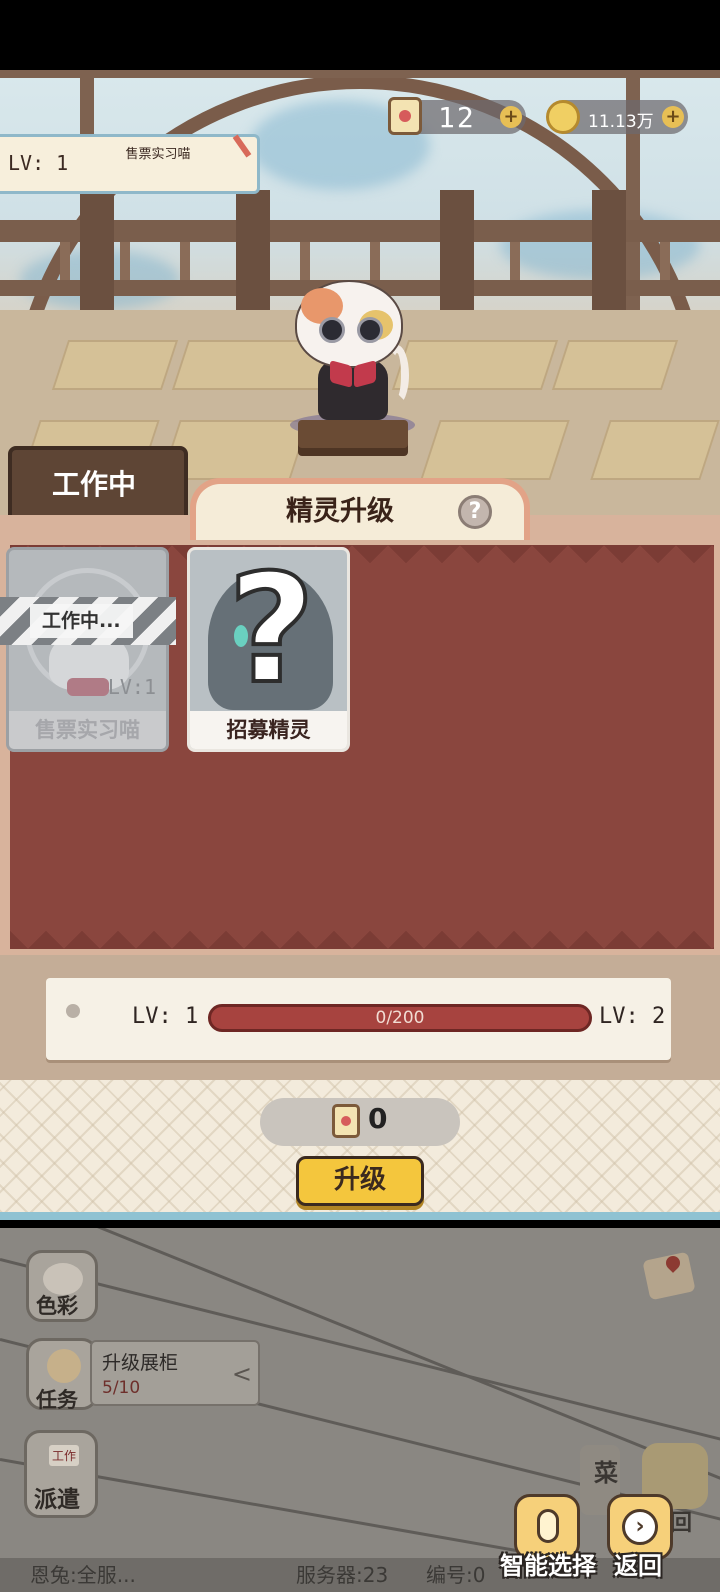  I want to click on exp-progress-text: 0/200, so click(400, 1018).